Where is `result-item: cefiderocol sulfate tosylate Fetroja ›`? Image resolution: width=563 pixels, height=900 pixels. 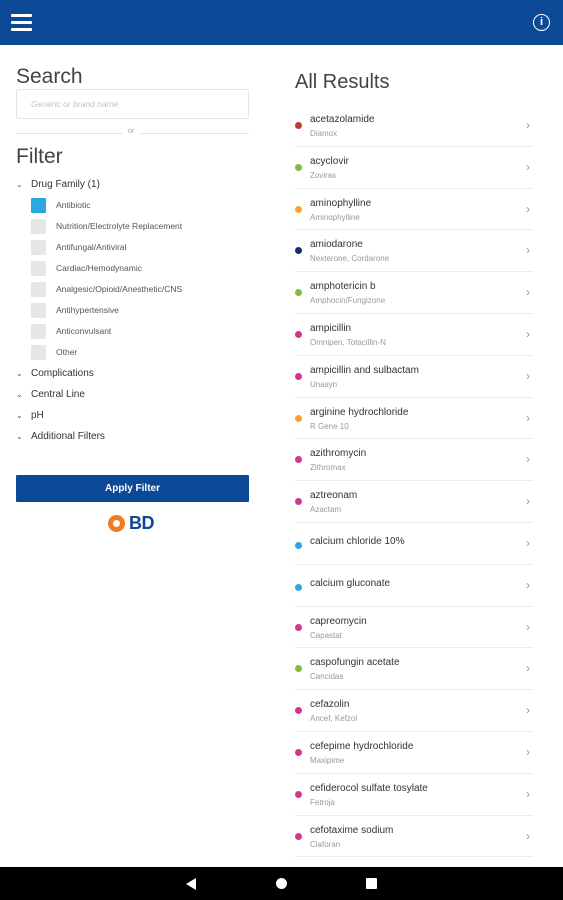 result-item: cefiderocol sulfate tosylate Fetroja › is located at coordinates (414, 795).